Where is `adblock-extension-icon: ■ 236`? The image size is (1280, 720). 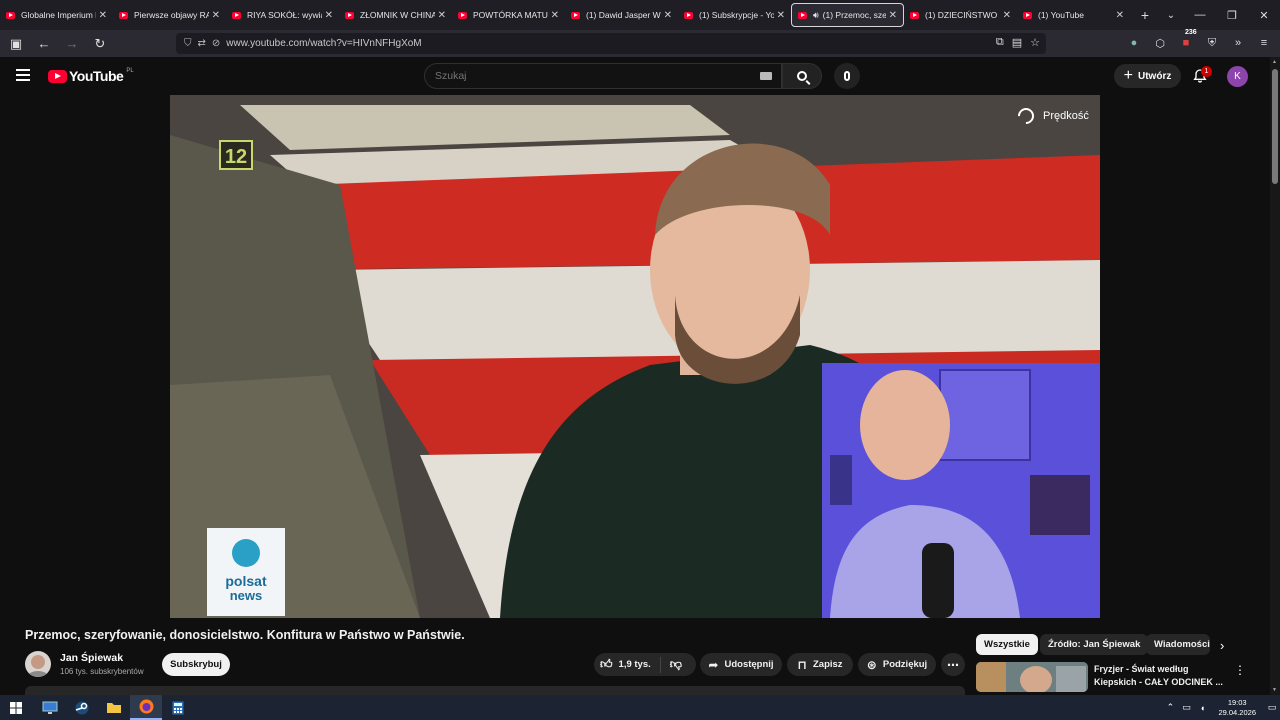
adblock-extension-icon: ■ 236 is located at coordinates (1188, 41).